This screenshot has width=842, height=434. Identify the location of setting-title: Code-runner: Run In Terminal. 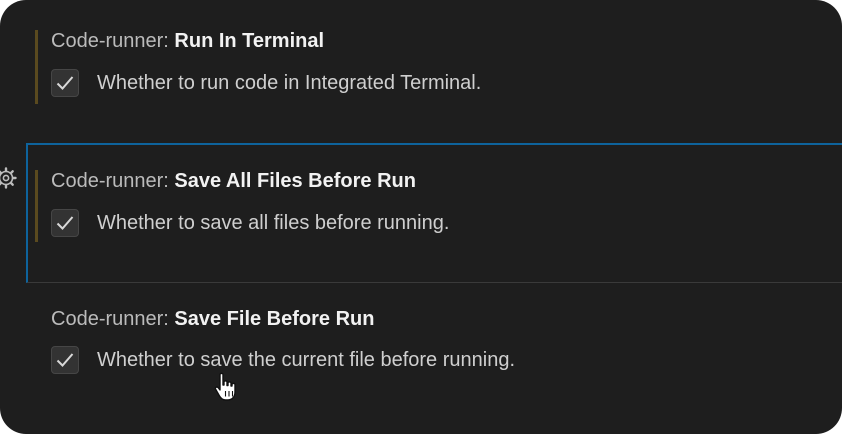
(187, 41).